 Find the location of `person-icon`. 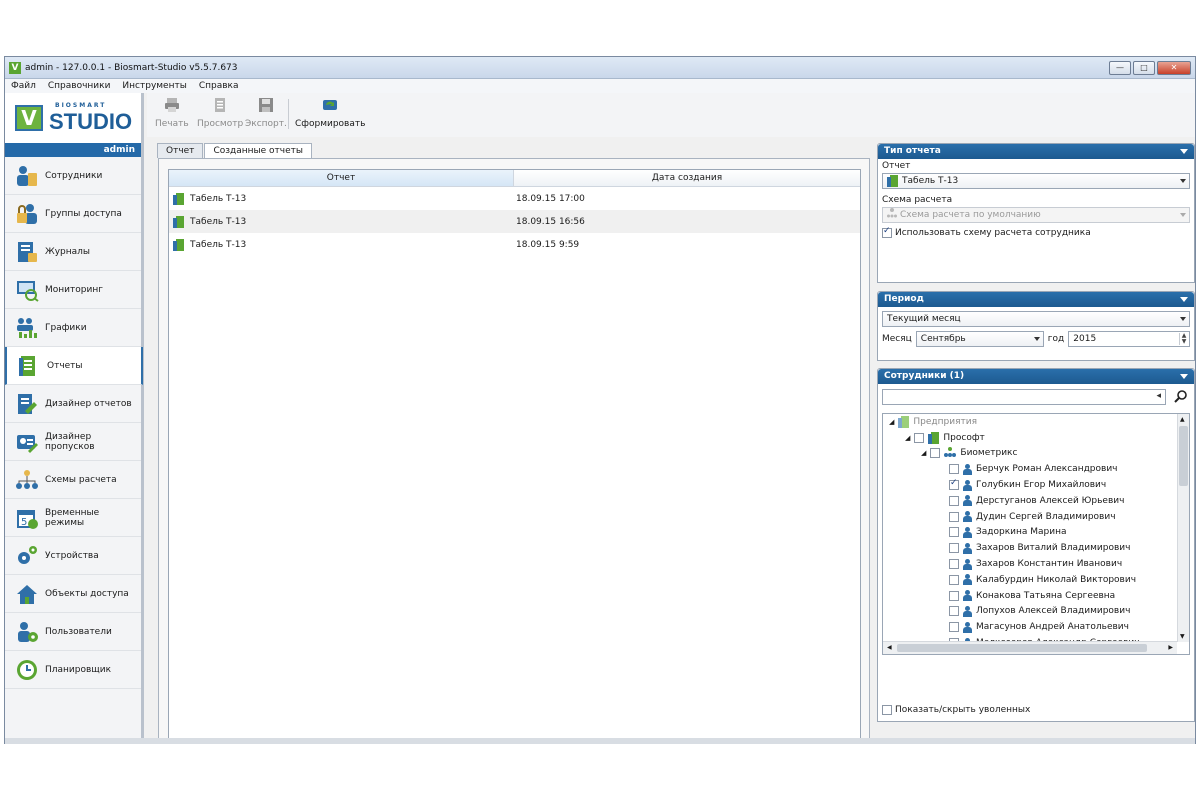

person-icon is located at coordinates (967, 485).